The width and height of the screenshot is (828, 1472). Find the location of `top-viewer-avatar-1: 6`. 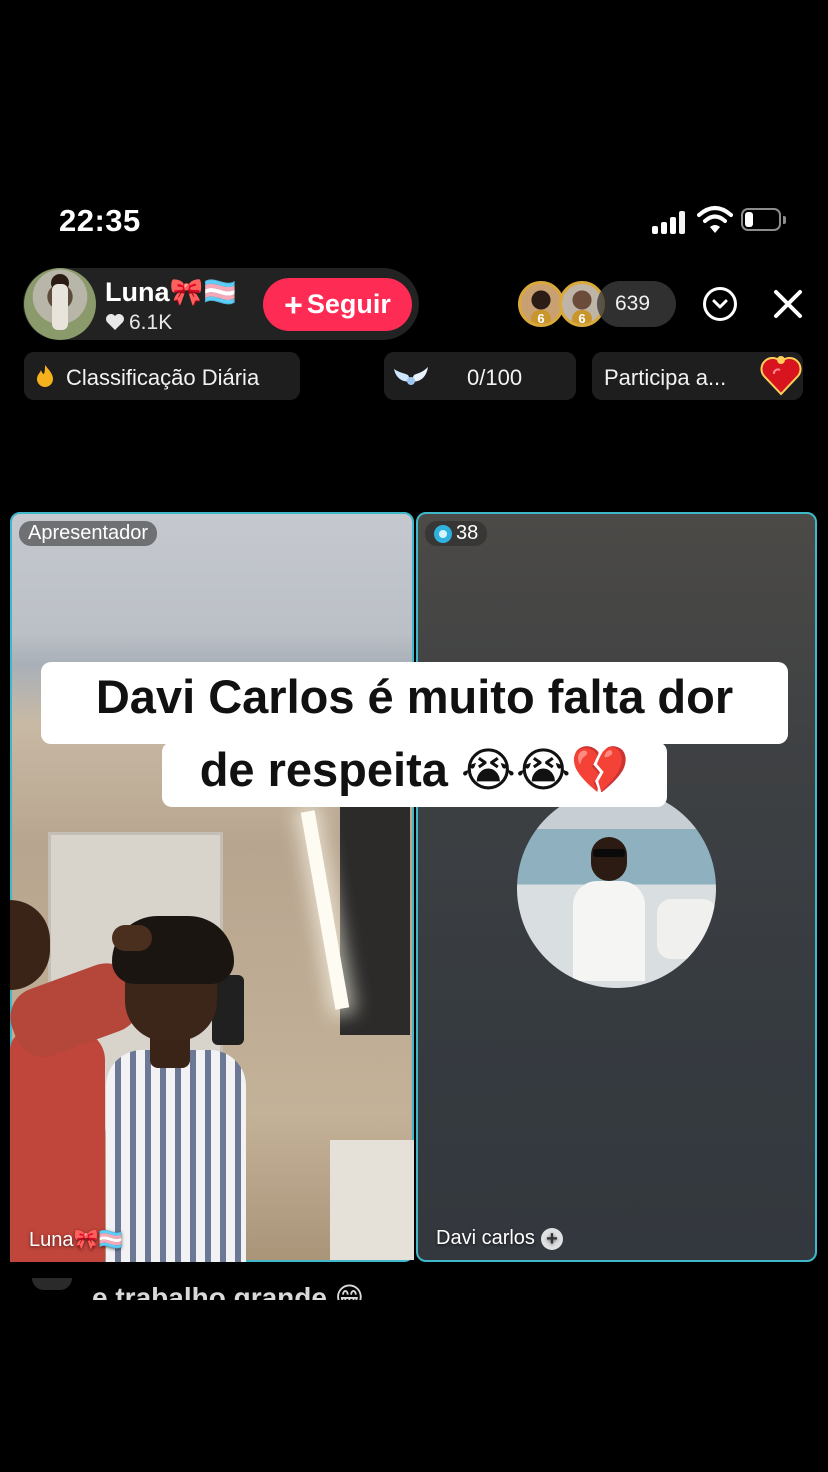

top-viewer-avatar-1: 6 is located at coordinates (541, 304).